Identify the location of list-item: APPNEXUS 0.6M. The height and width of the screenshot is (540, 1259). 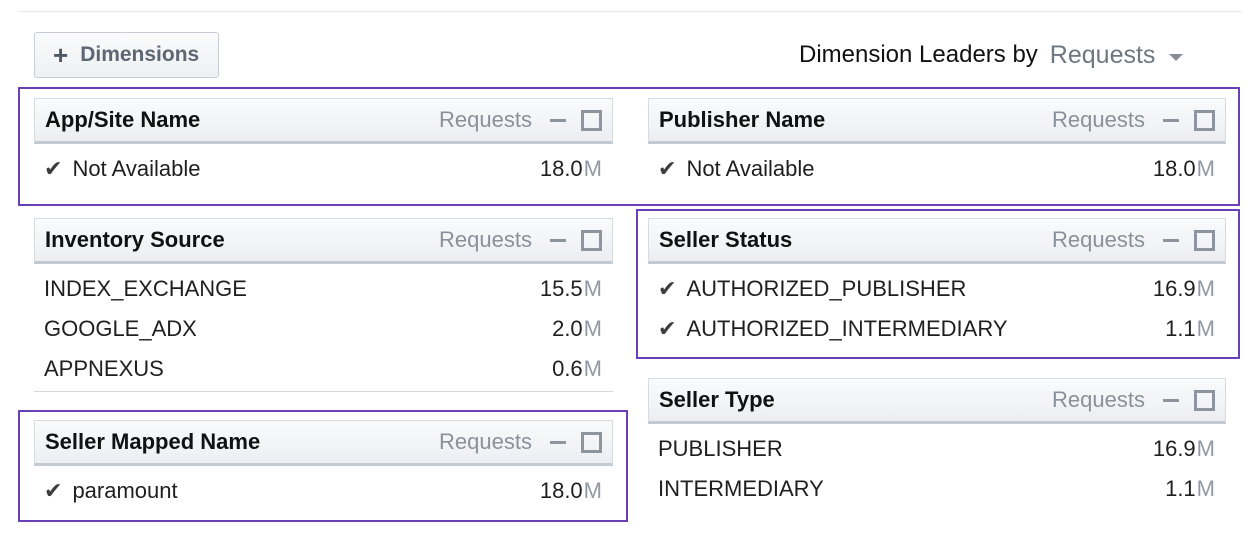
(323, 369).